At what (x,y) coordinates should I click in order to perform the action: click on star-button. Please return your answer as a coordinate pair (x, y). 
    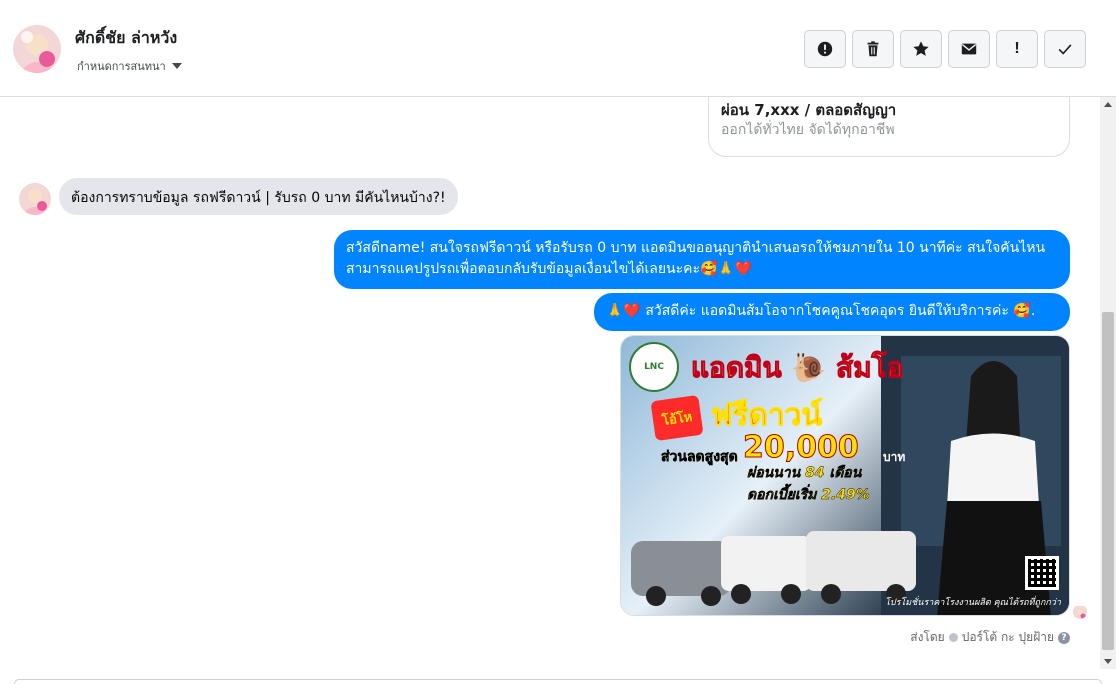
    Looking at the image, I should click on (921, 49).